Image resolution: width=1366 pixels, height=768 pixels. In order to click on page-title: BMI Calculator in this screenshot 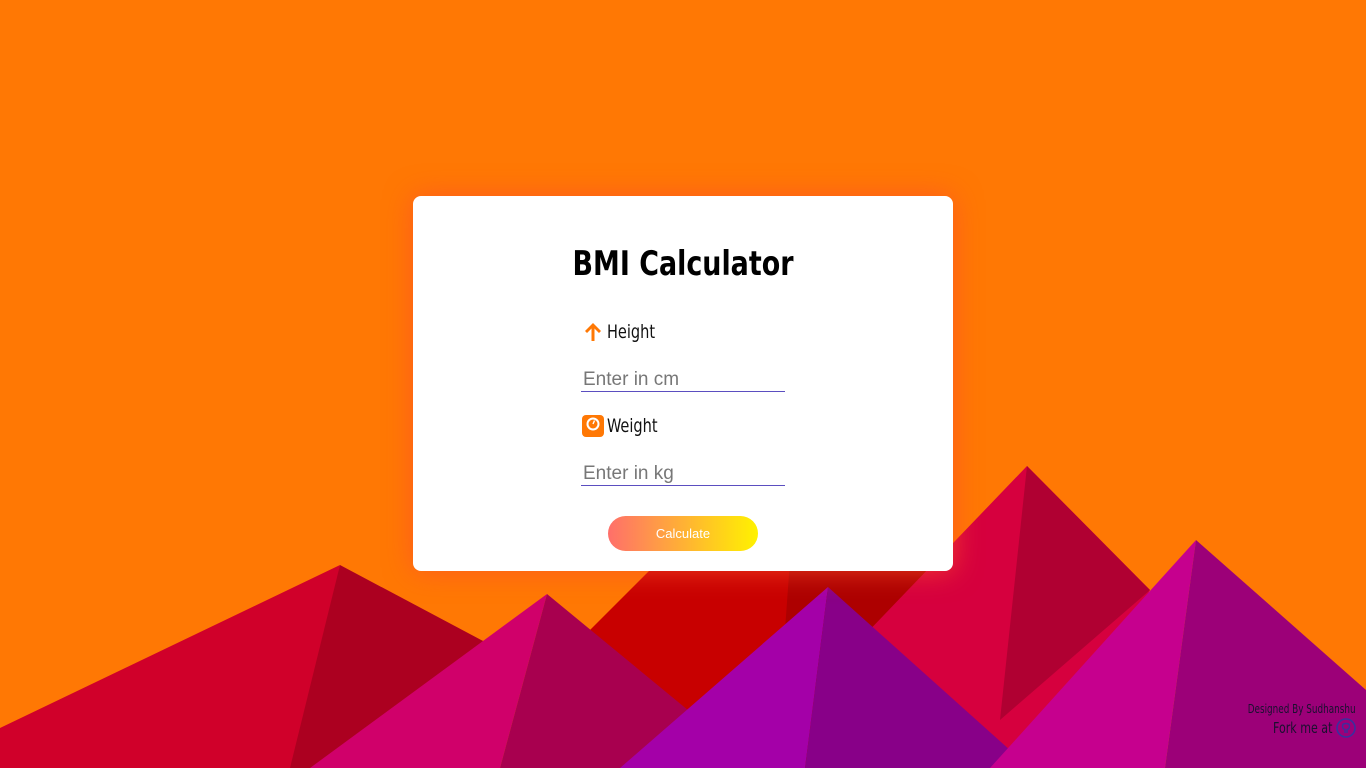, I will do `click(683, 264)`.